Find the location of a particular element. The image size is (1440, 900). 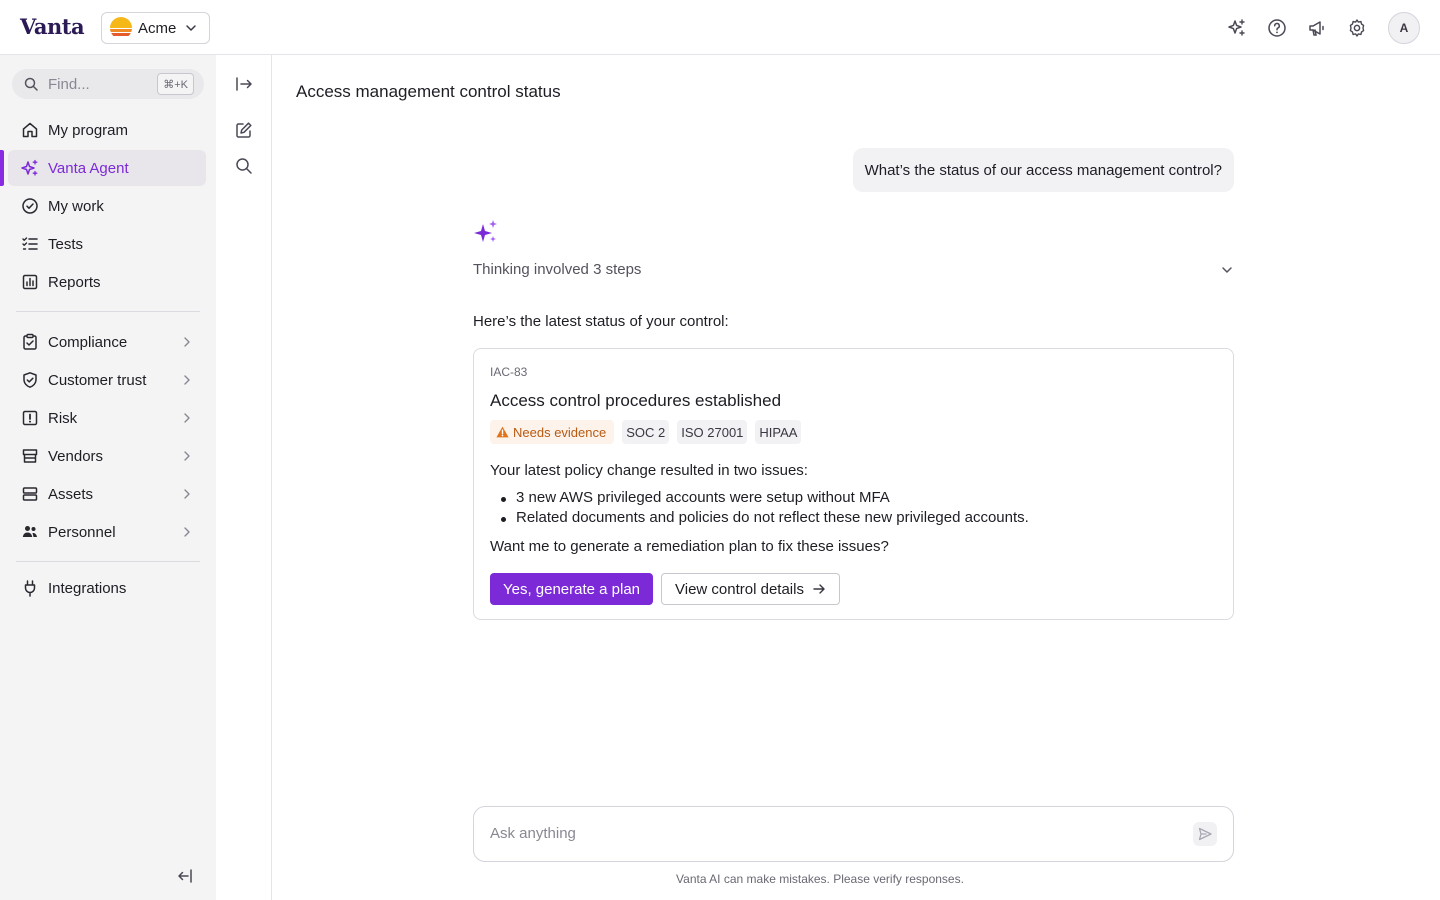

sidebar-item-label: My work is located at coordinates (76, 206).